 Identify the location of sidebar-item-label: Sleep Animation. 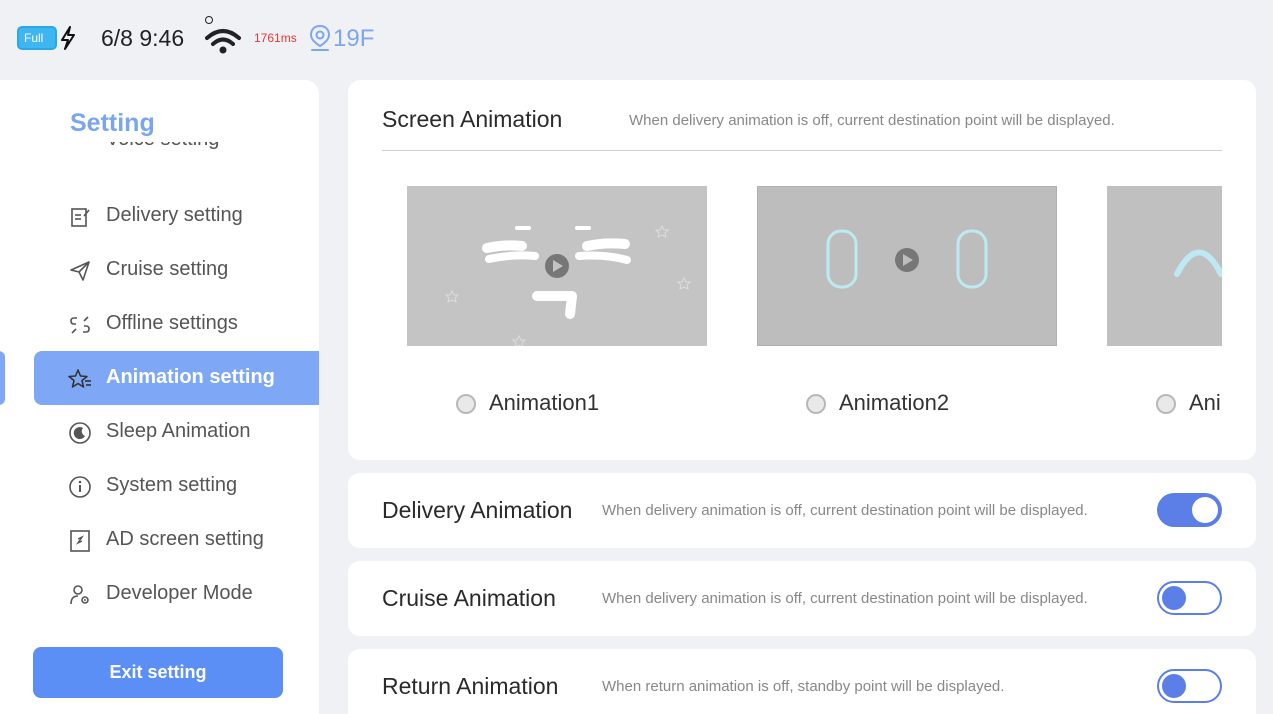
(178, 431).